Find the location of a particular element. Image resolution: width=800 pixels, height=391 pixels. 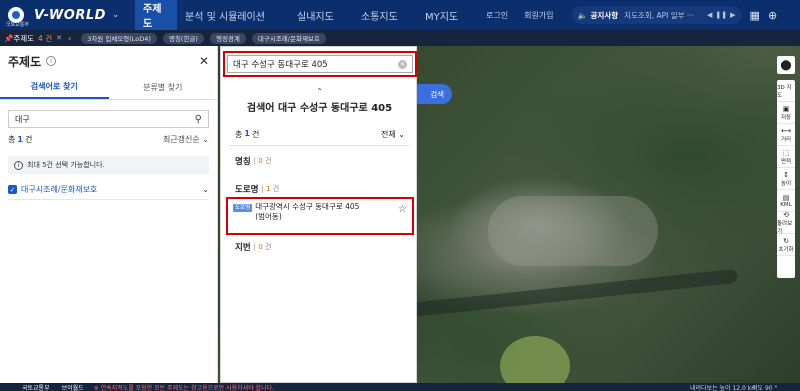

total-suffix: 건 is located at coordinates (28, 139).